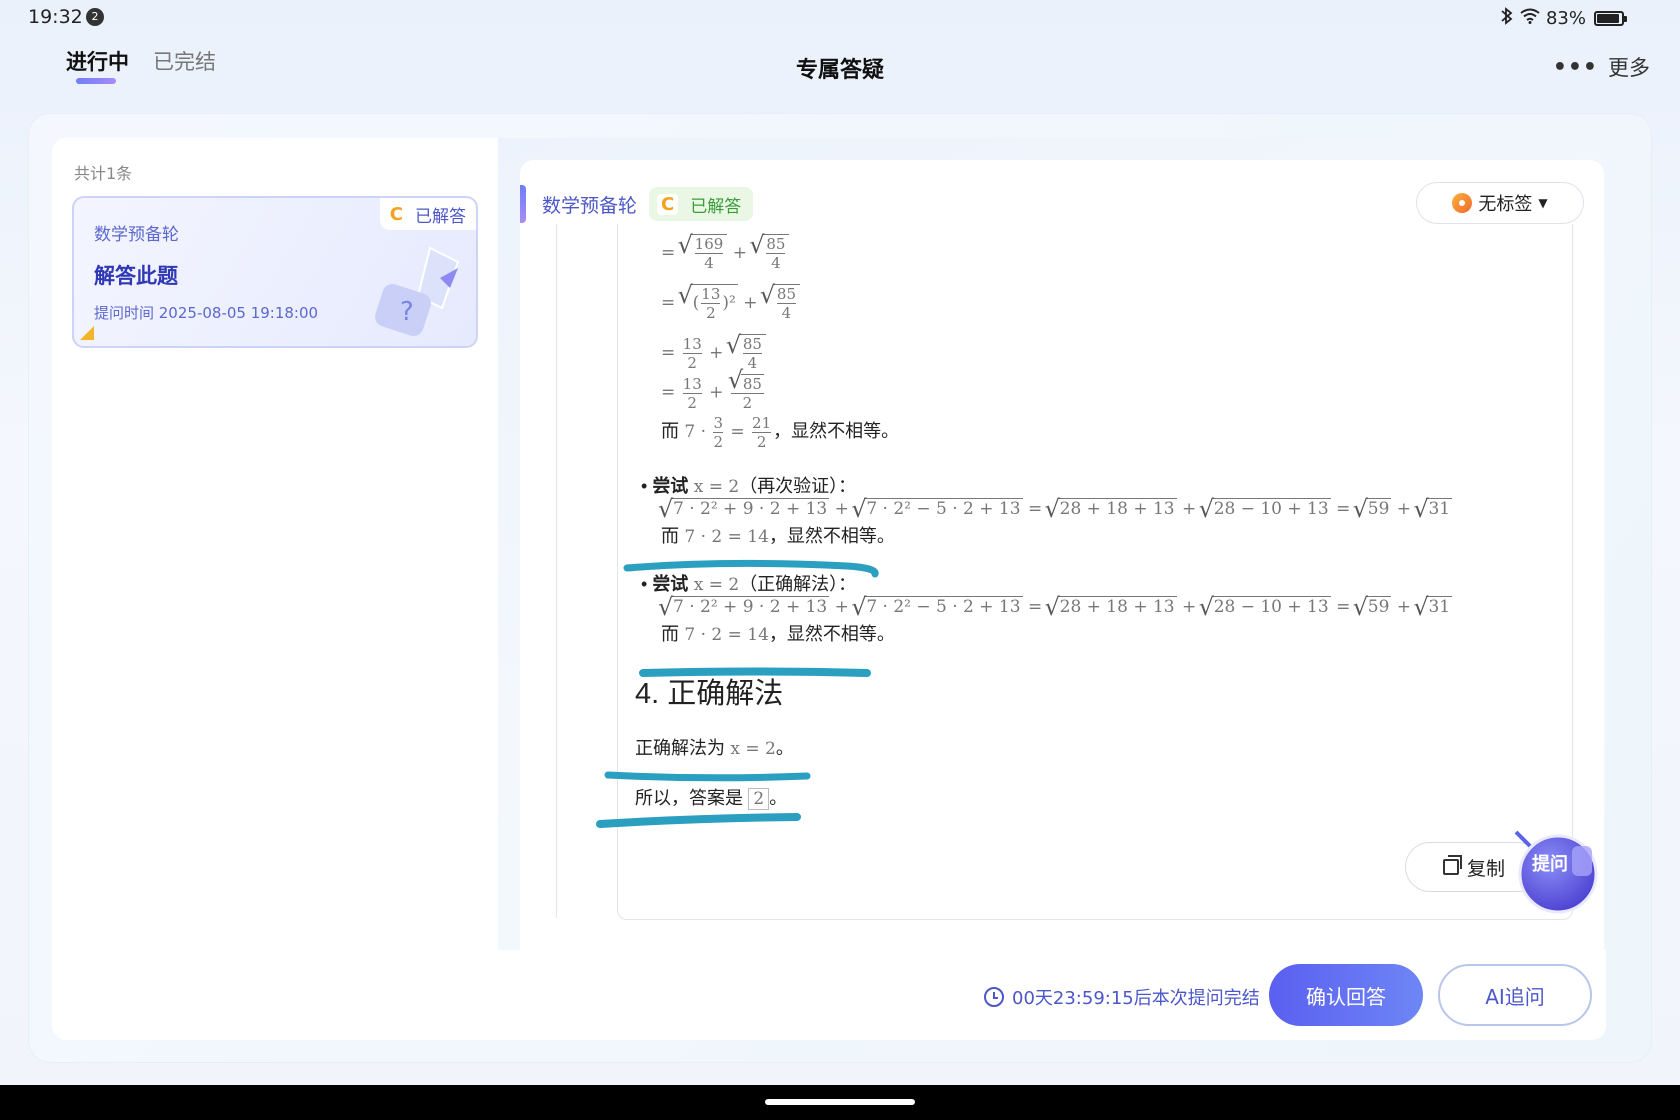 This screenshot has width=1680, height=1120. What do you see at coordinates (709, 694) in the screenshot?
I see `section-heading: 4. 正确解法` at bounding box center [709, 694].